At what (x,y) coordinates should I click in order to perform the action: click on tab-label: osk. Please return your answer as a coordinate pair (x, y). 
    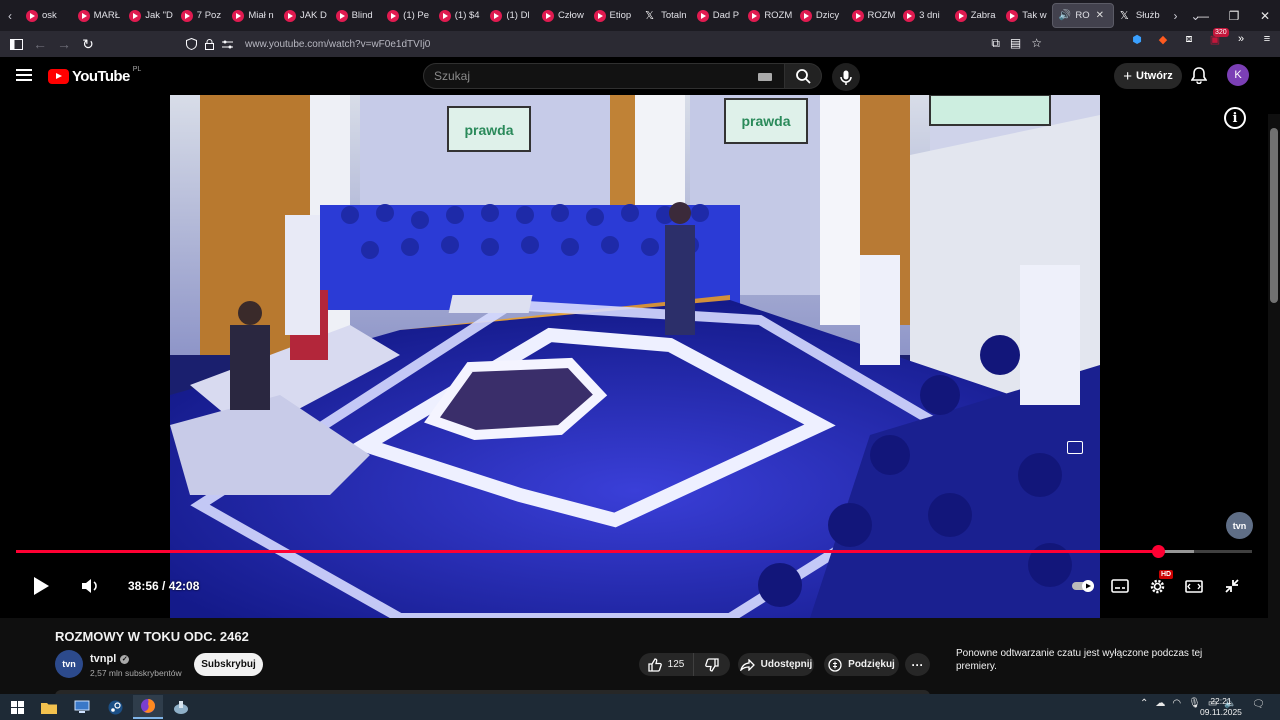
    Looking at the image, I should click on (49, 15).